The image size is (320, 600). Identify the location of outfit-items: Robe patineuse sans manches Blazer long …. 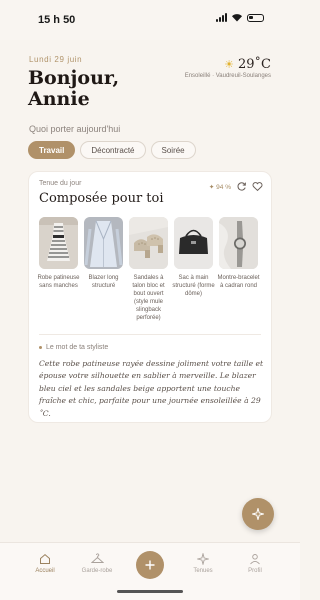
(148, 269).